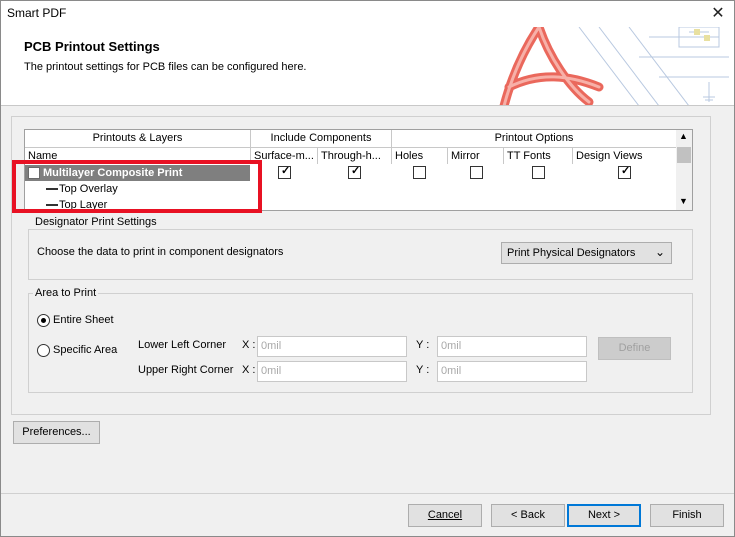 The image size is (735, 537). What do you see at coordinates (538, 172) in the screenshot?
I see `tt-fonts-checkbox` at bounding box center [538, 172].